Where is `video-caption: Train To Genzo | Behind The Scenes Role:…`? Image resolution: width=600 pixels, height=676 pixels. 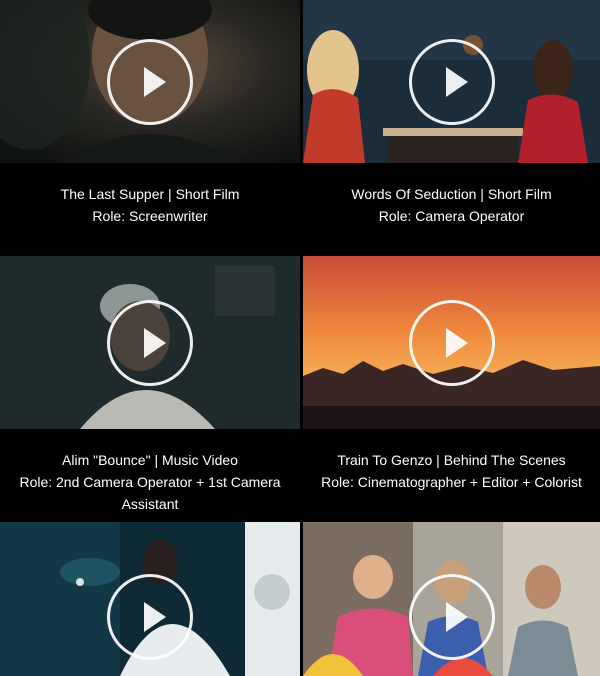
video-caption: Train To Genzo | Behind The Scenes Role:… is located at coordinates (451, 471).